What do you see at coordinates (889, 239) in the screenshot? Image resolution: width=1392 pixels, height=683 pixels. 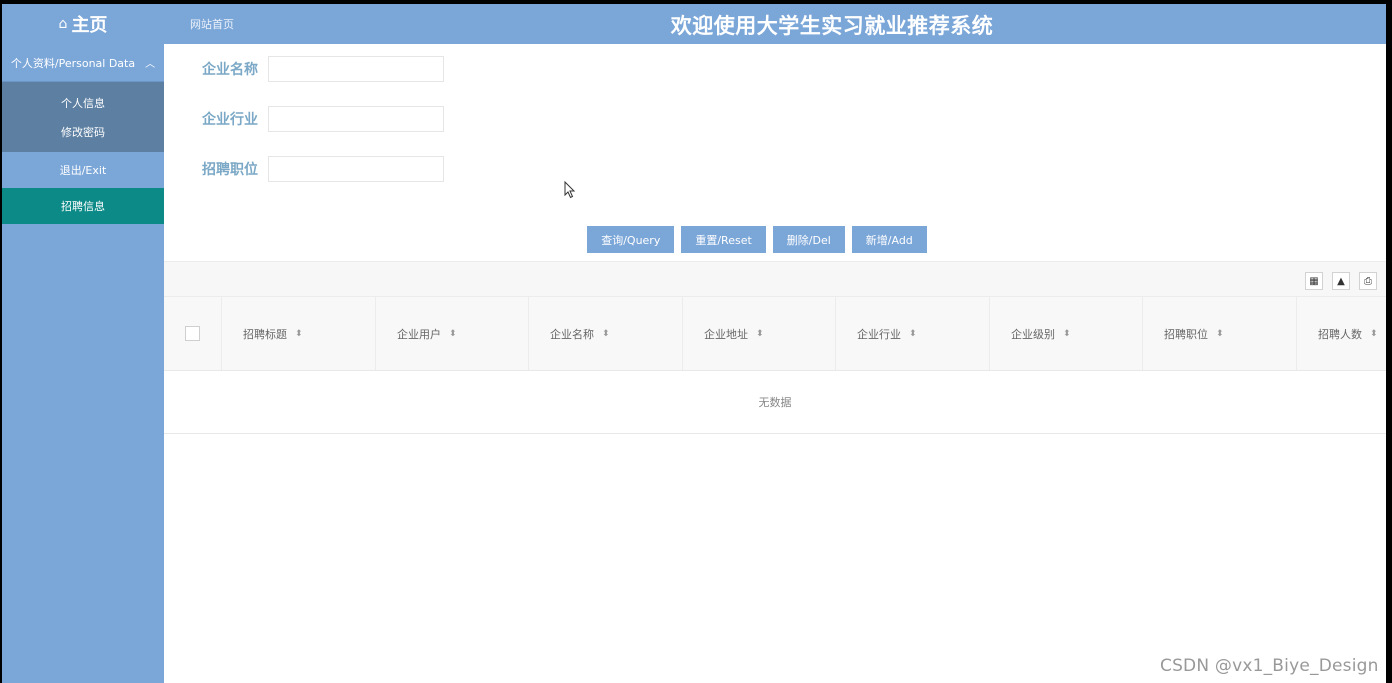 I see `add-button: 新增/Add` at bounding box center [889, 239].